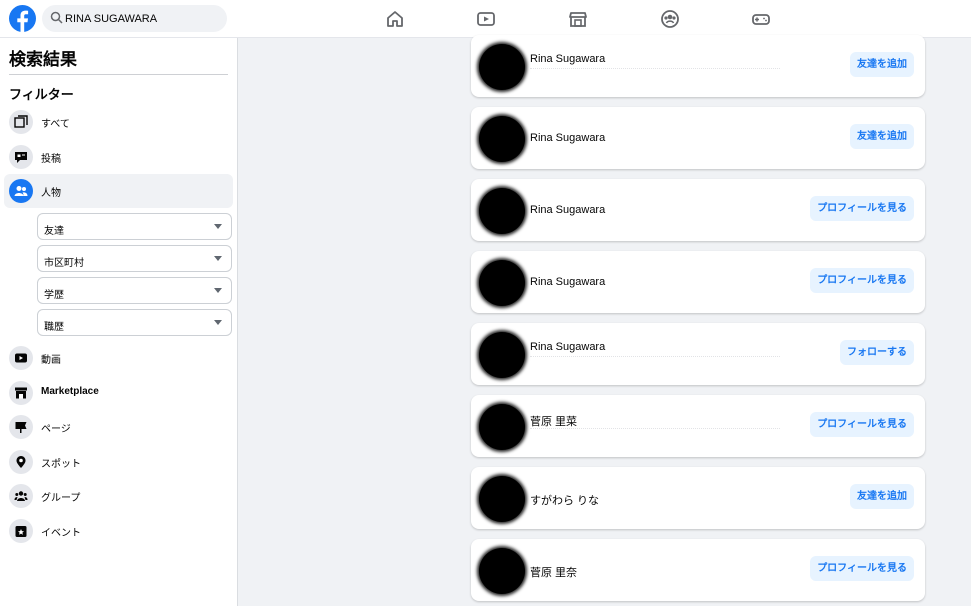 Image resolution: width=971 pixels, height=606 pixels. What do you see at coordinates (54, 327) in the screenshot?
I see `dropdown-label: 職歴` at bounding box center [54, 327].